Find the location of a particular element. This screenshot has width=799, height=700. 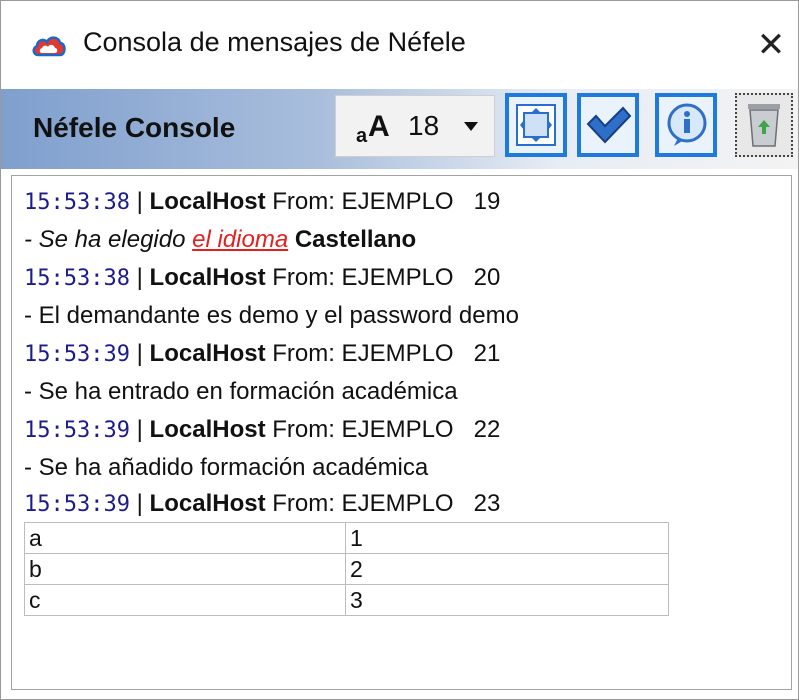

close-button: ✕ is located at coordinates (771, 45).